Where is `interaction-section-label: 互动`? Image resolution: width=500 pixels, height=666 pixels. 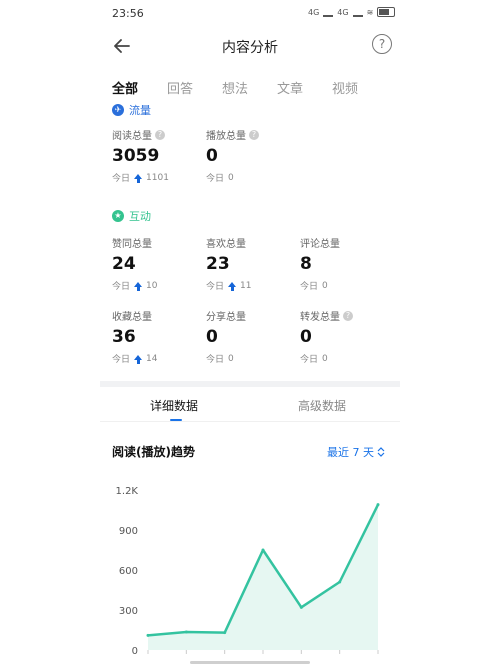
interaction-section-label: 互动 is located at coordinates (140, 216).